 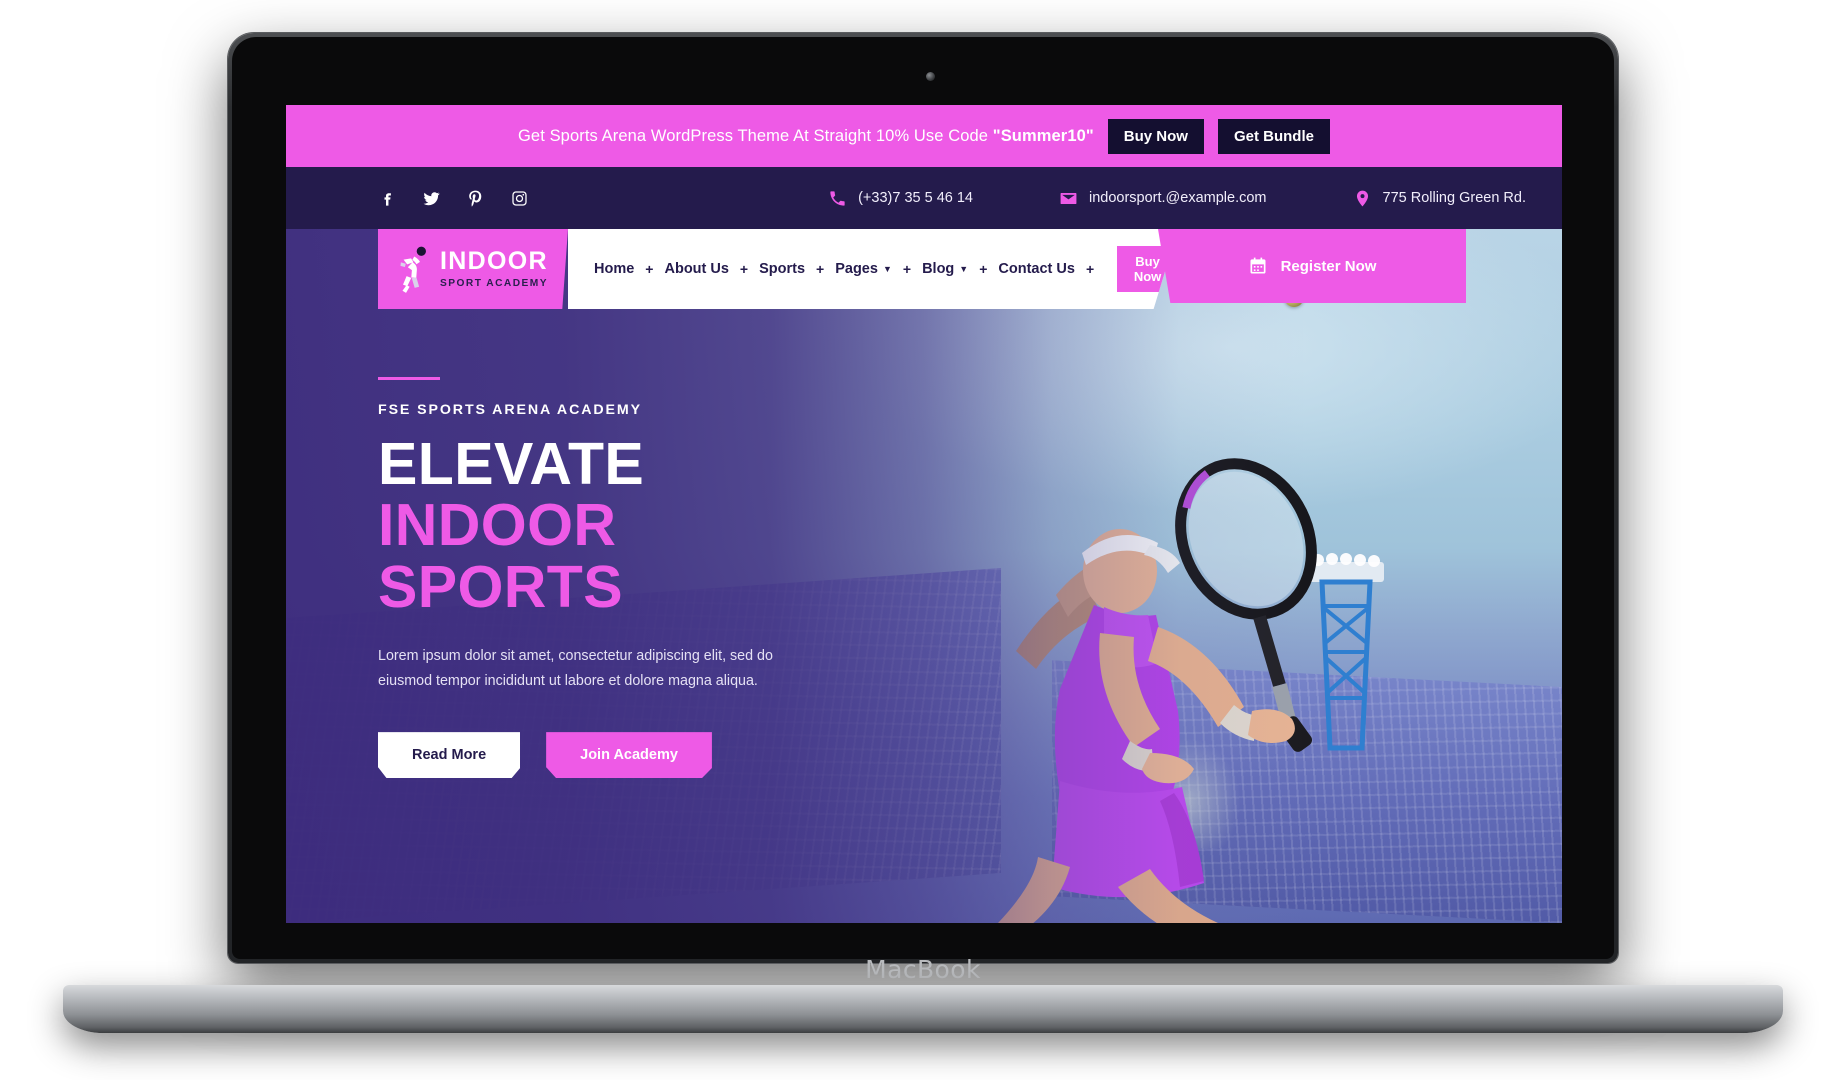 I want to click on register-now-label: Register Now, so click(x=1328, y=266).